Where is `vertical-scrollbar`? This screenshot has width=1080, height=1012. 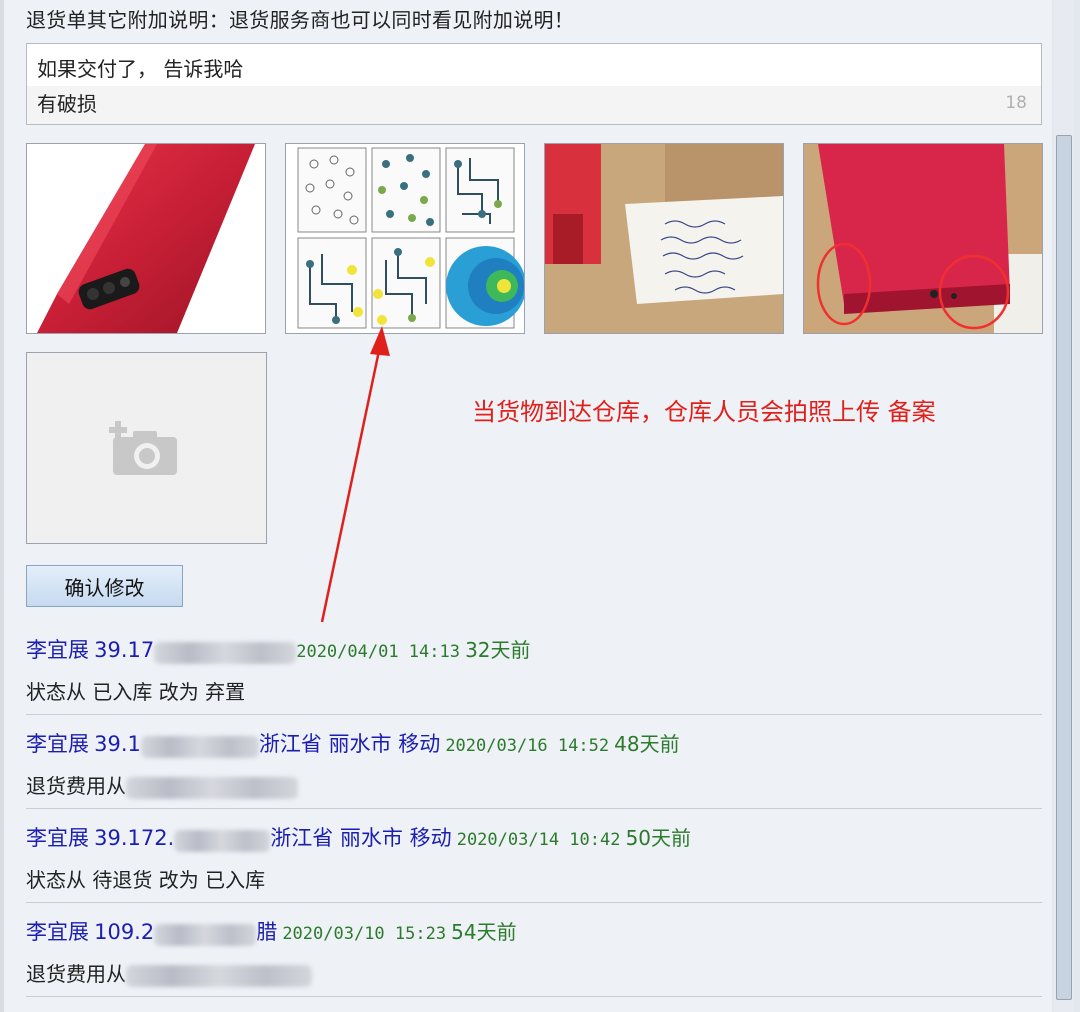
vertical-scrollbar is located at coordinates (1066, 506).